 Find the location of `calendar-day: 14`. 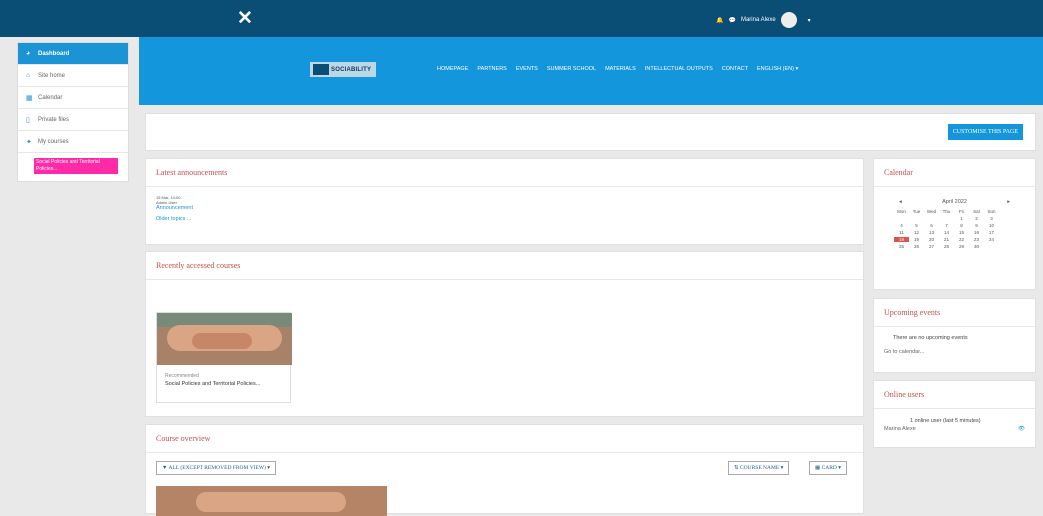

calendar-day: 14 is located at coordinates (946, 232).